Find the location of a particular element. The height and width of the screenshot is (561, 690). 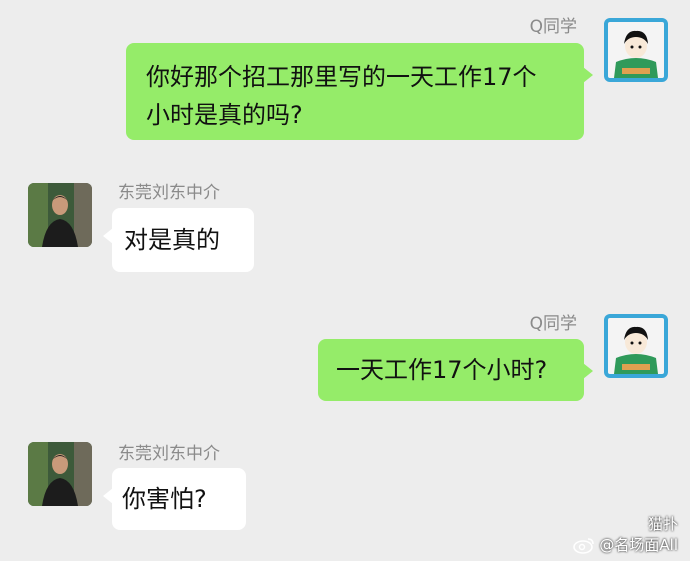

watermark-line: 猫扑 is located at coordinates (662, 524).